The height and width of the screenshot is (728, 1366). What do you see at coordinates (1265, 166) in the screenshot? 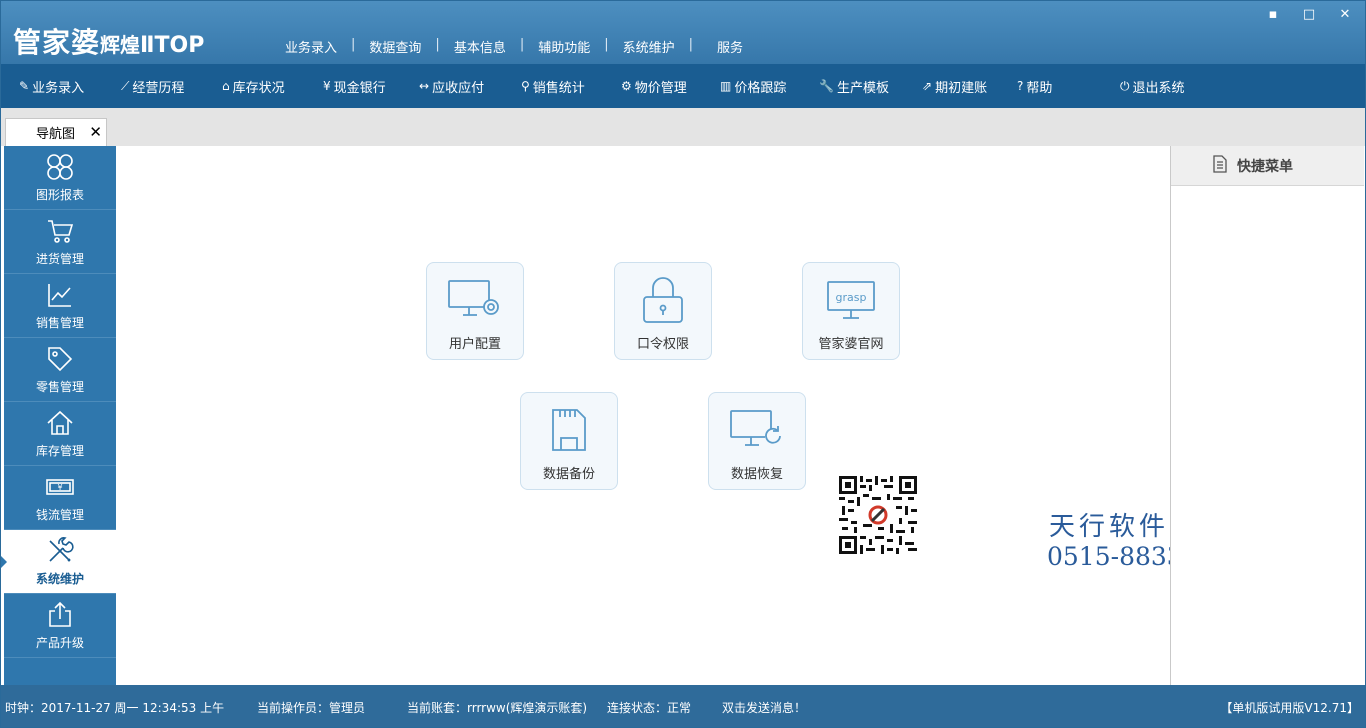
I see `quick-menu-title: 快捷菜单` at bounding box center [1265, 166].